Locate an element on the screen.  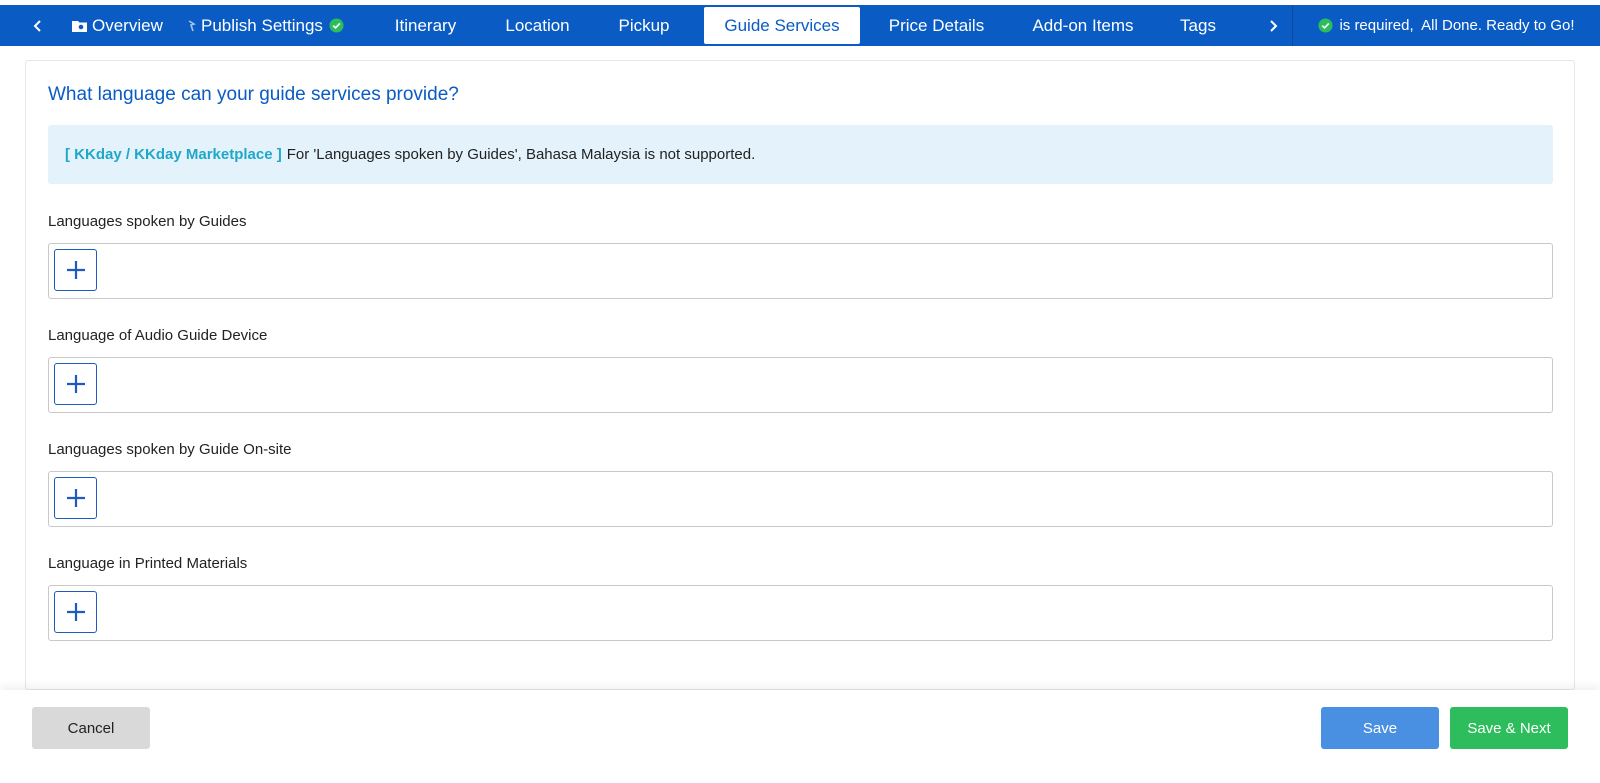
folder-icon is located at coordinates (79, 26).